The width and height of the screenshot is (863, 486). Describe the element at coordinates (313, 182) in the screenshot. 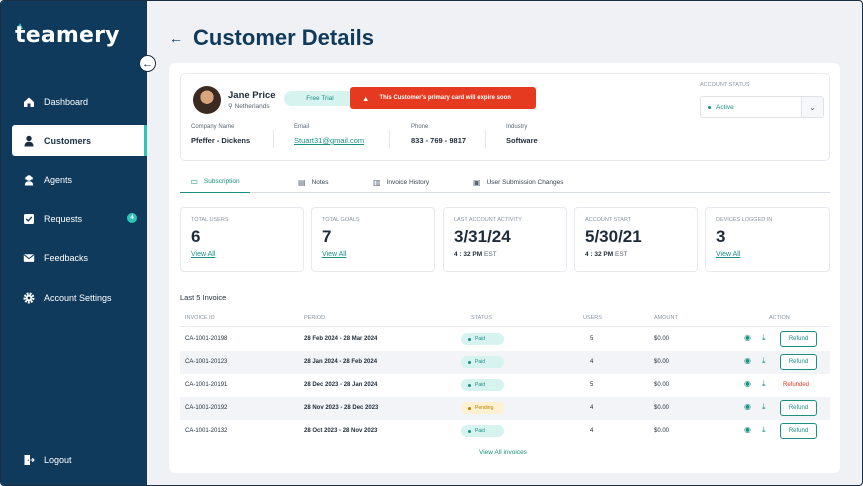

I see `tab-notes: ▤ Notes` at that location.